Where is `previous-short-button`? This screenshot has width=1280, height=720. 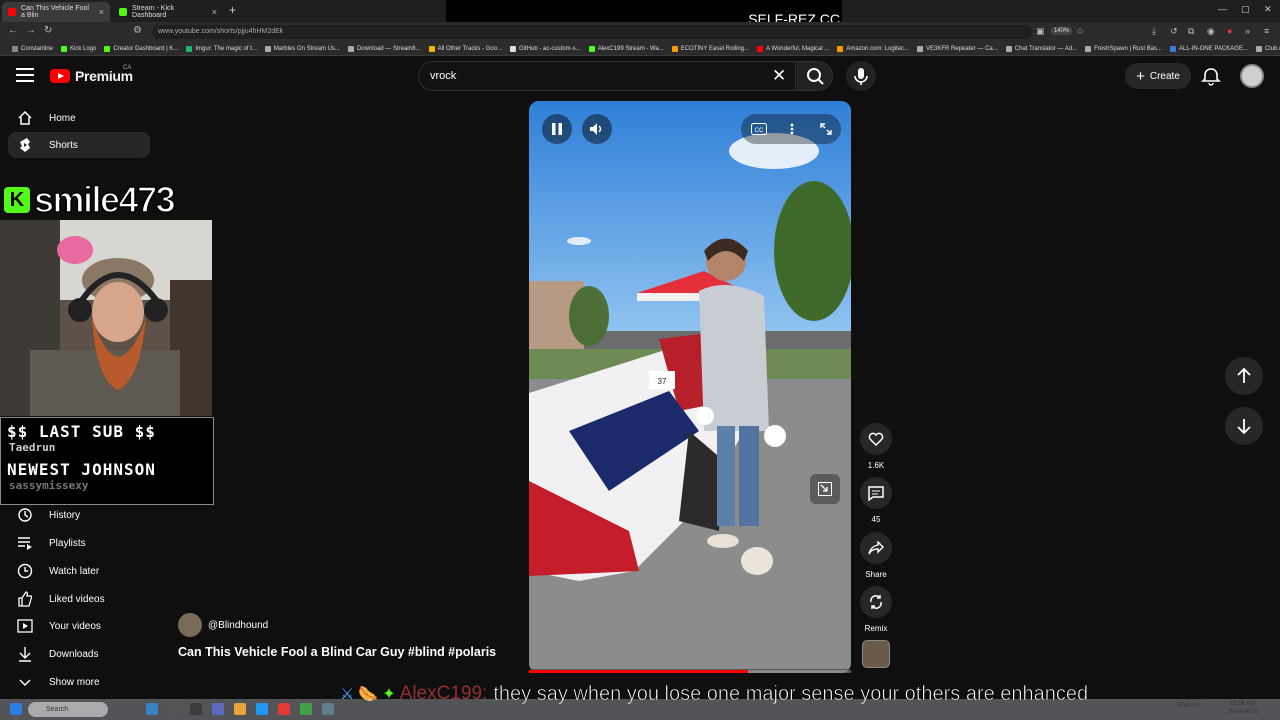
previous-short-button is located at coordinates (1244, 376).